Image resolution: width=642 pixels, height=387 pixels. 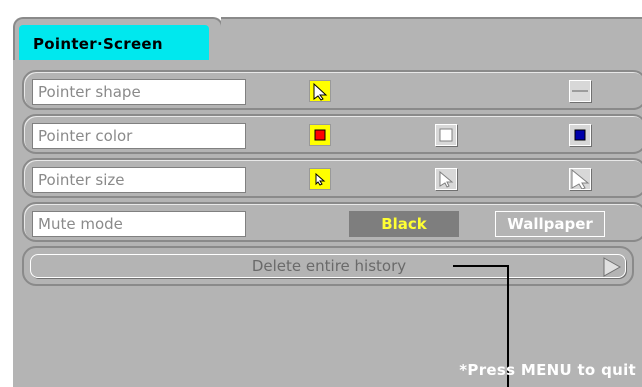 I want to click on tab-bar-fill, so click(x=431, y=39).